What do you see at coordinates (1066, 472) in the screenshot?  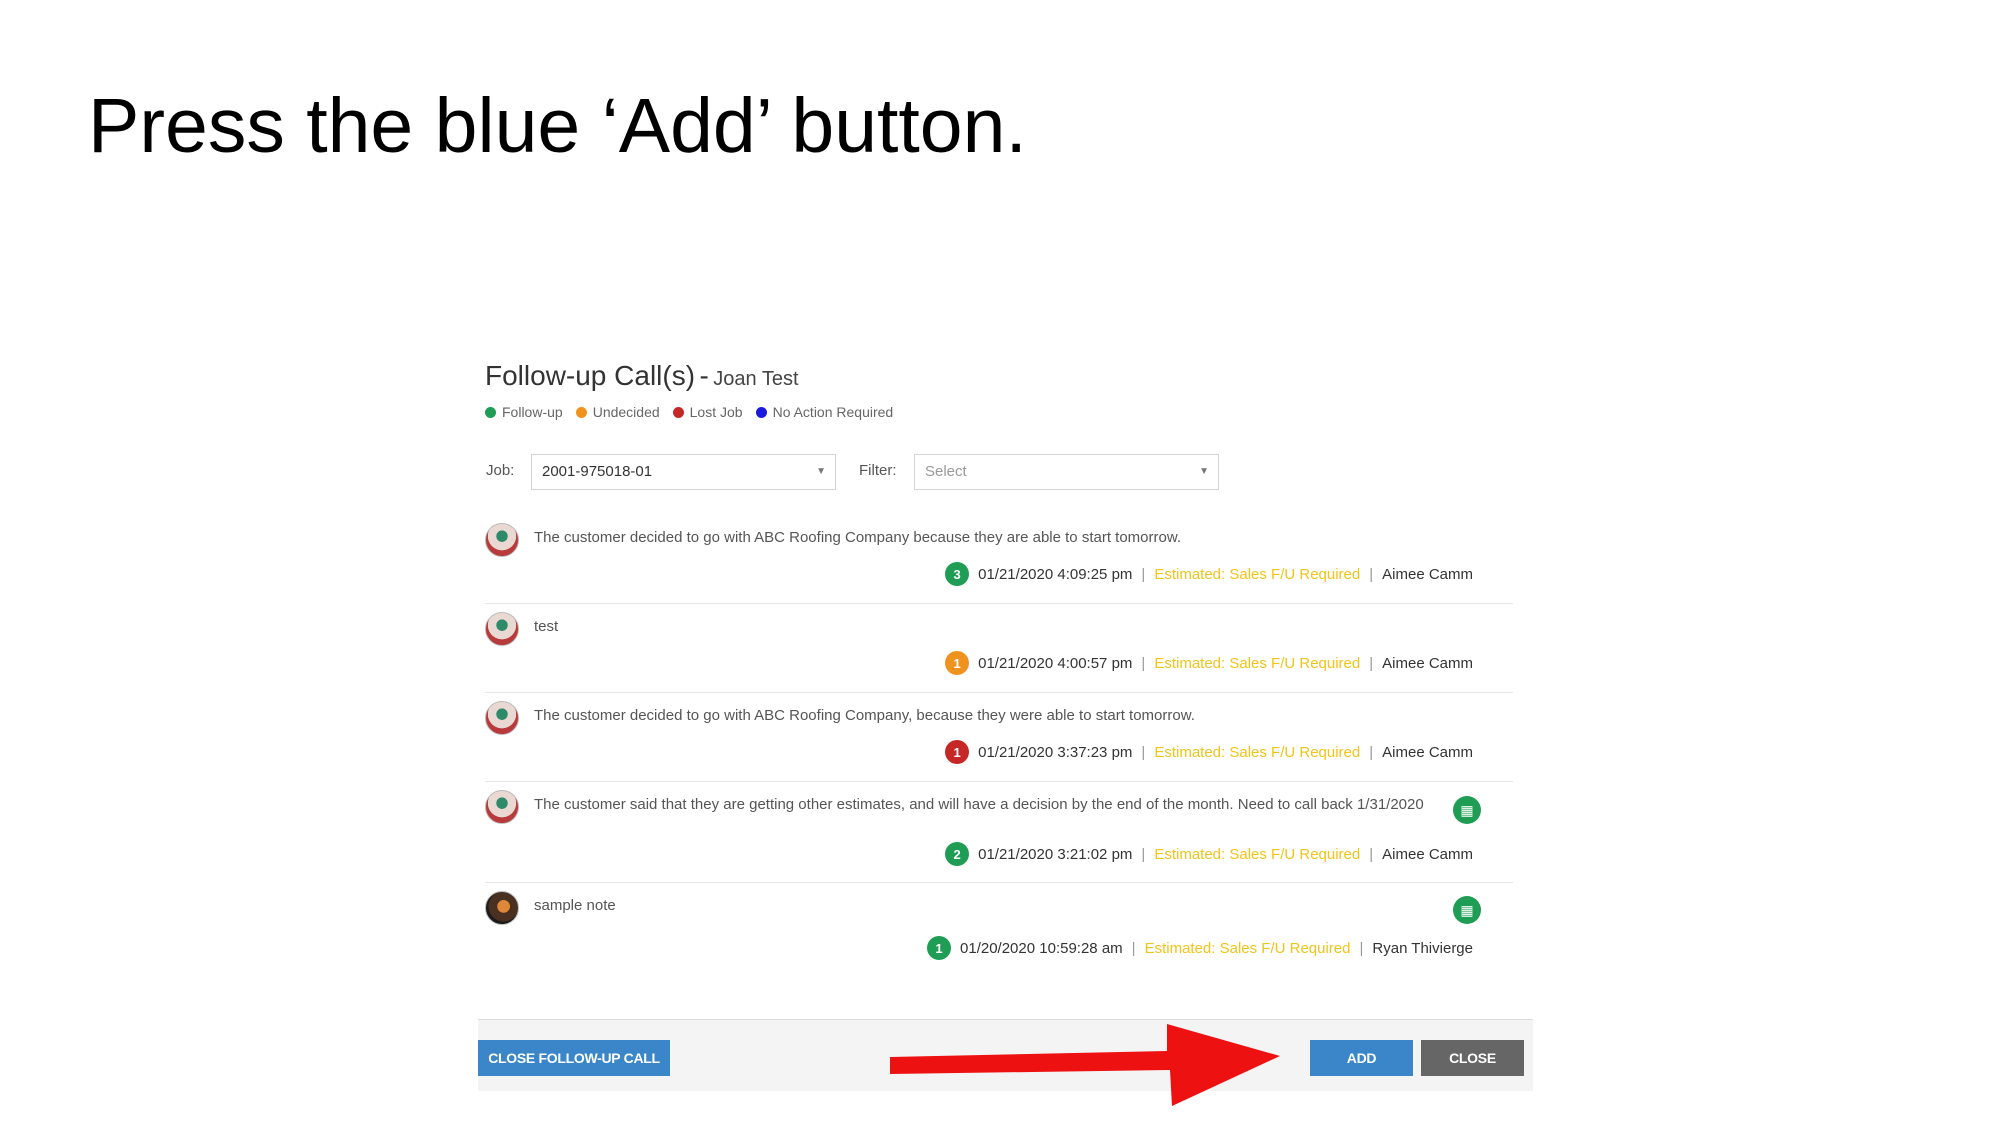 I see `filter-select: Select ▼` at bounding box center [1066, 472].